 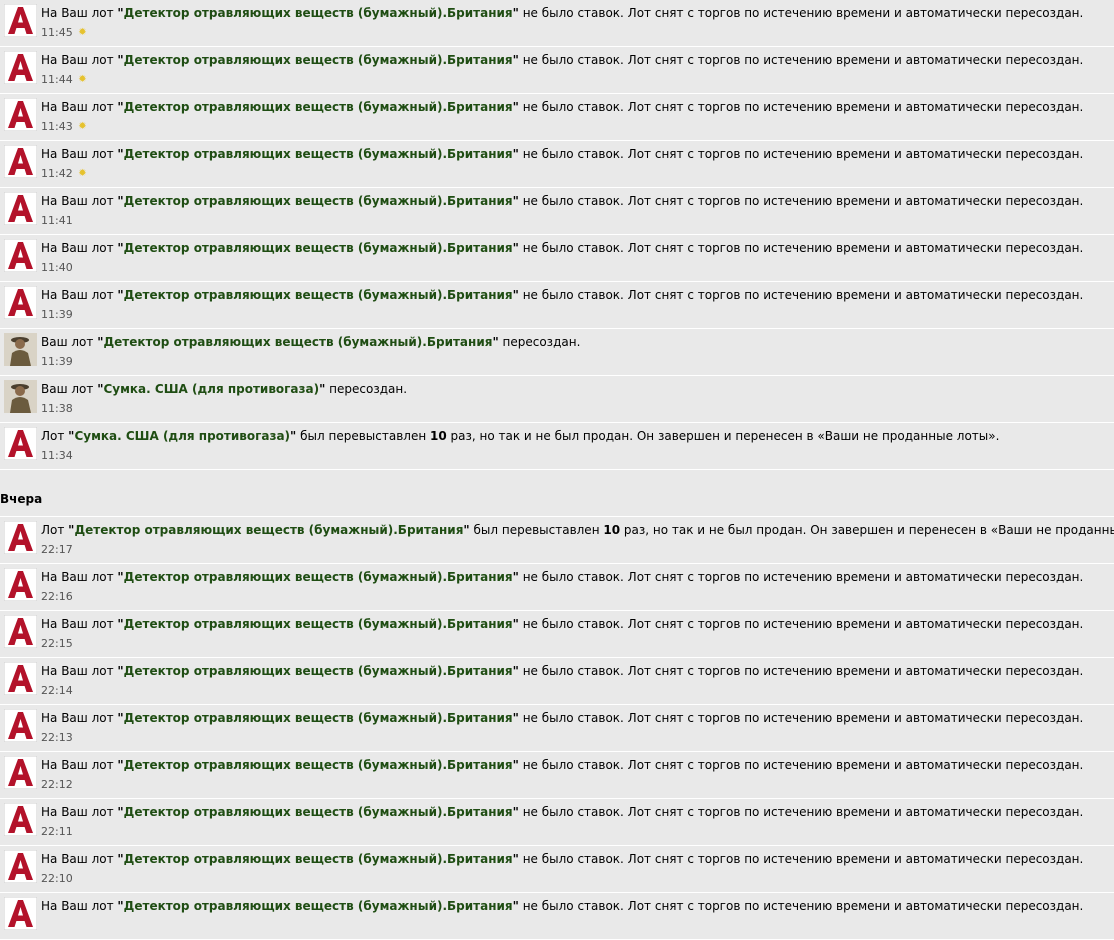 What do you see at coordinates (557, 493) in the screenshot?
I see `day-header-yesterday: Вчера` at bounding box center [557, 493].